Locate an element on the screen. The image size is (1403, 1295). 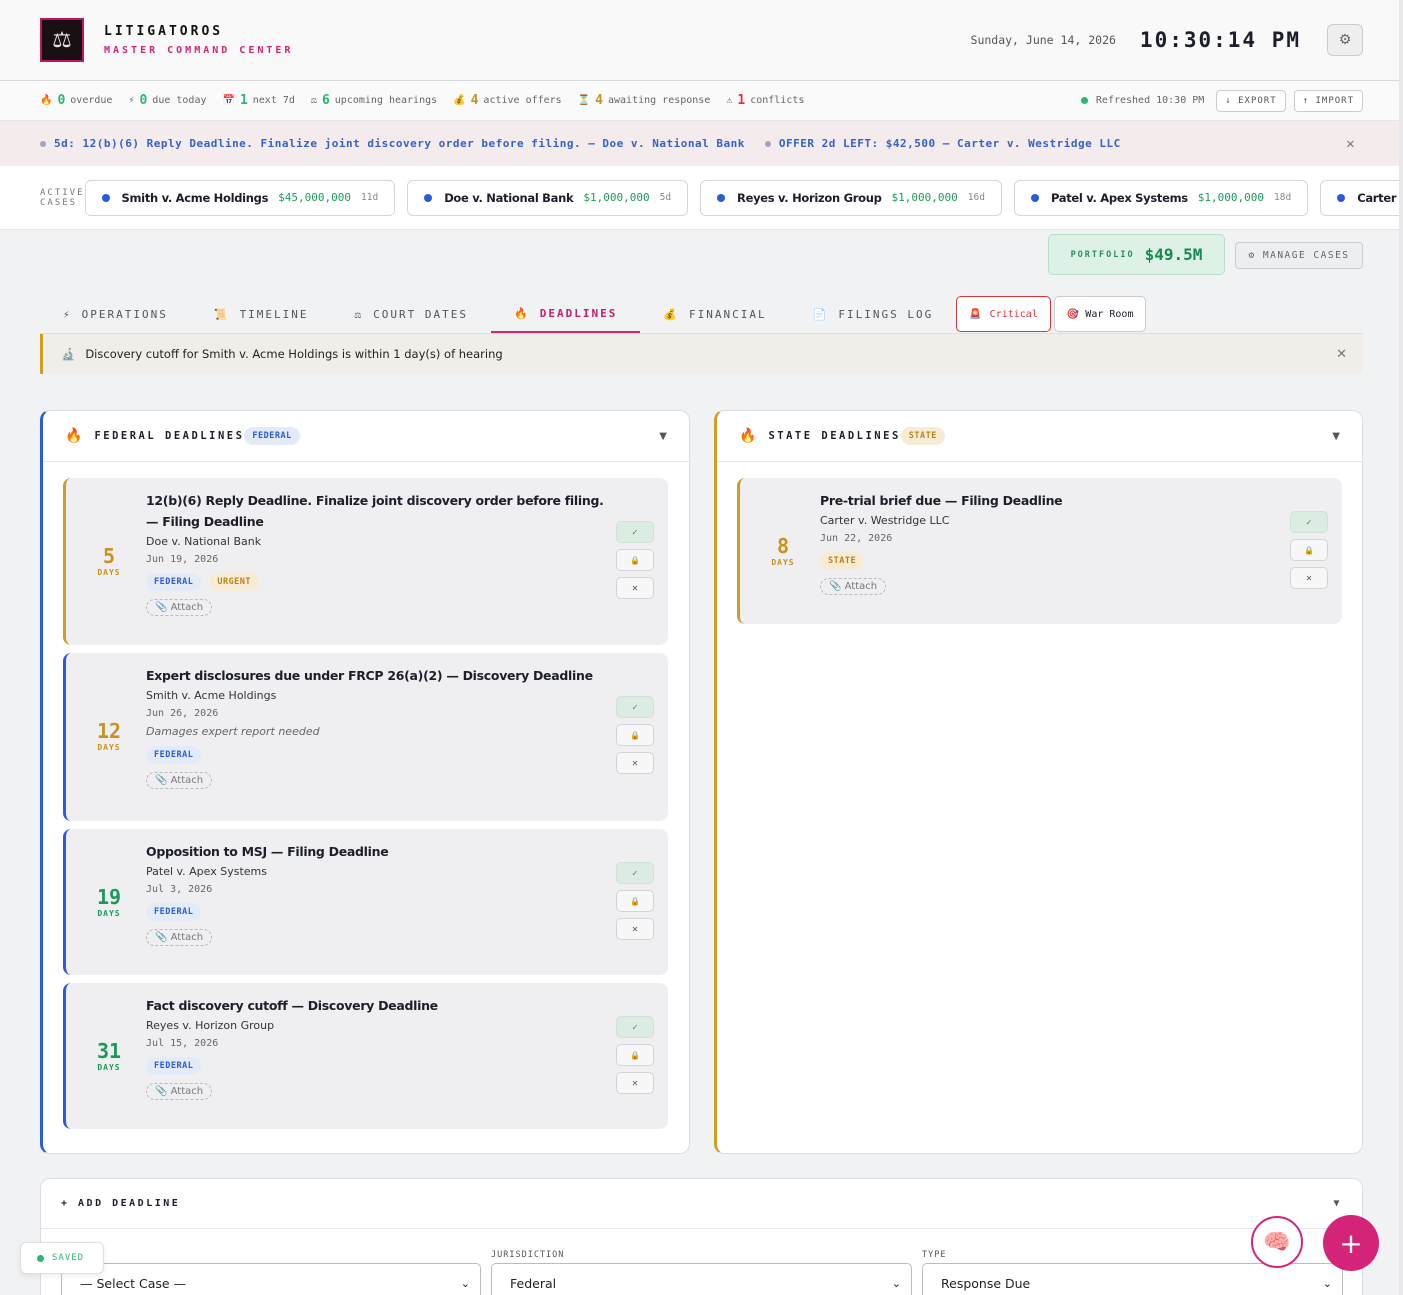
case-chip: Doe v. National Bank $1,000,000 5d is located at coordinates (548, 197).